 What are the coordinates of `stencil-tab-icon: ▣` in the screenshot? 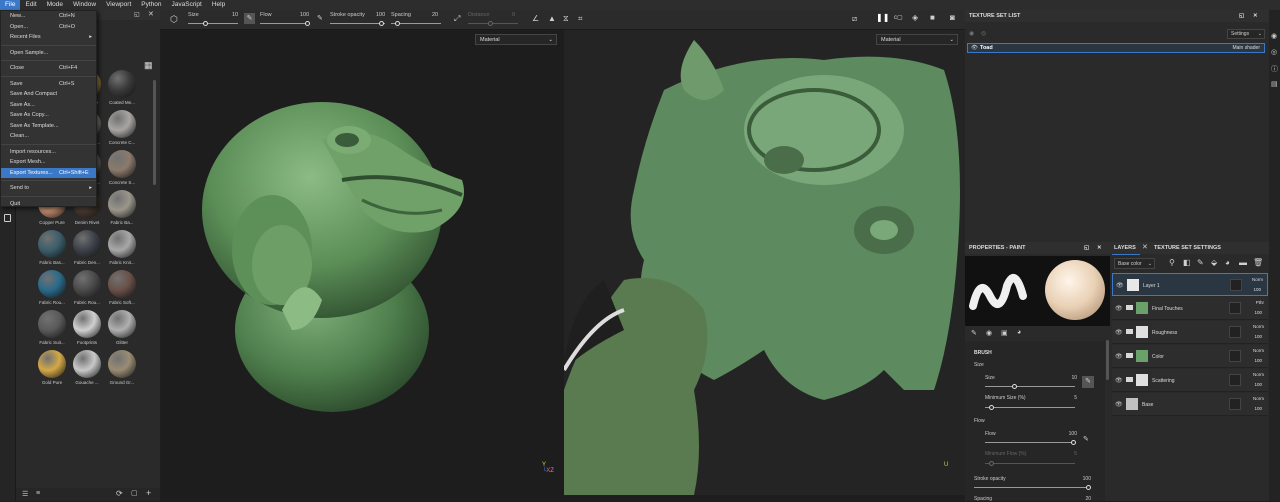 It's located at (1004, 333).